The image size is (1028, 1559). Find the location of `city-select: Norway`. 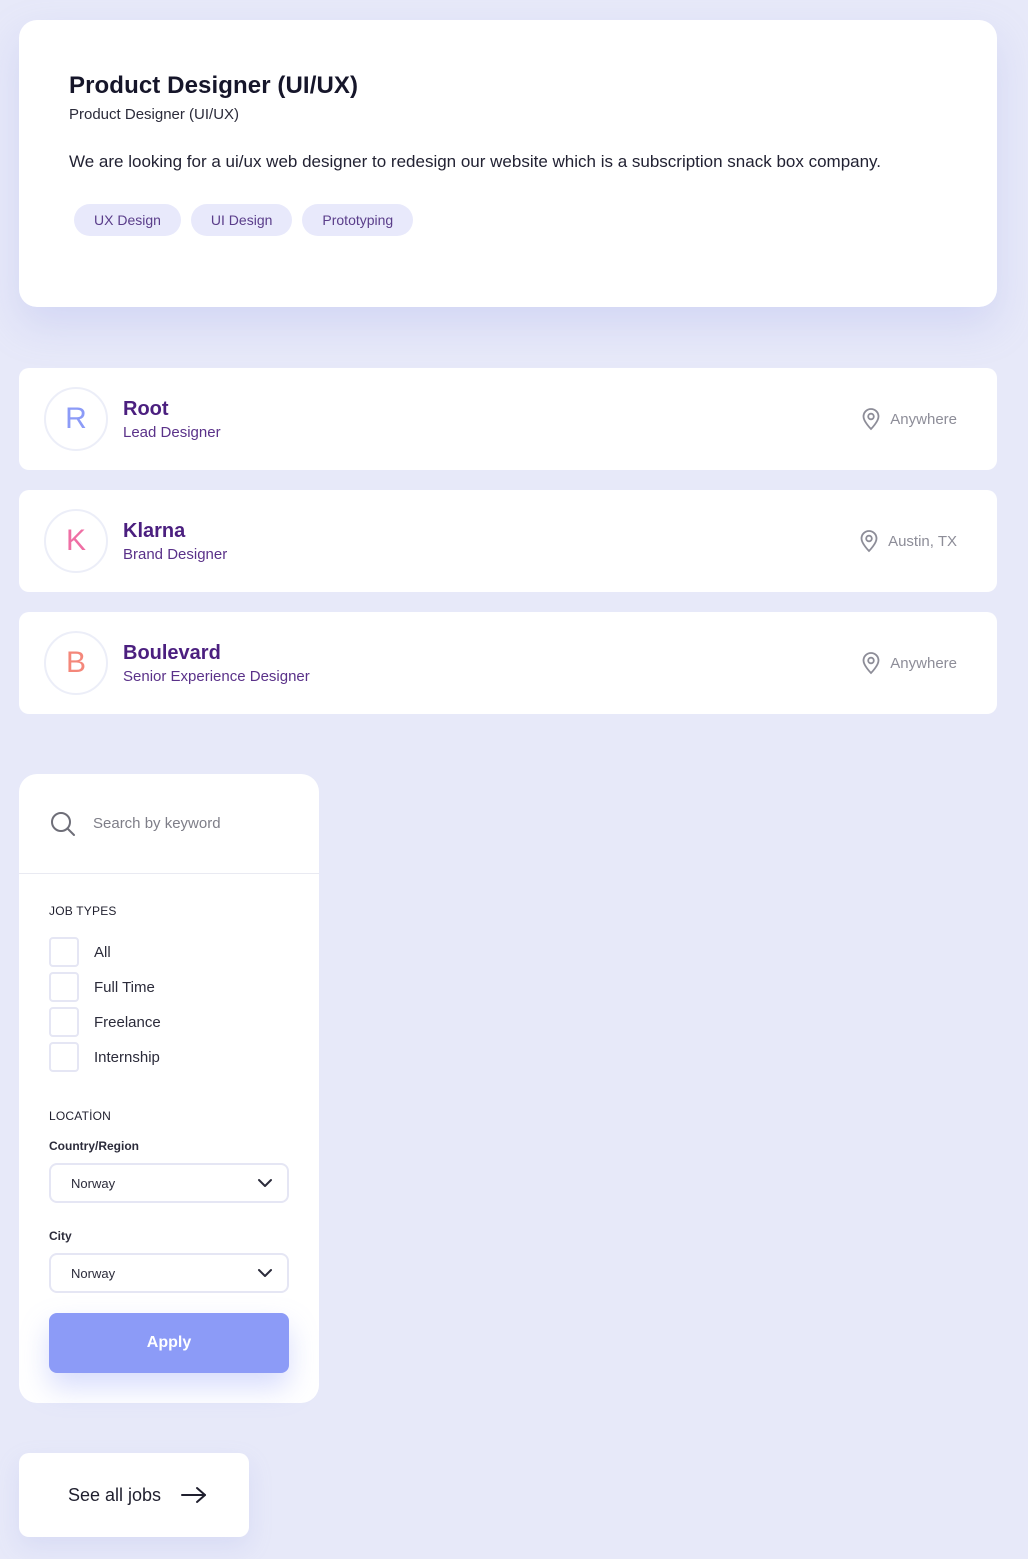

city-select: Norway is located at coordinates (169, 1273).